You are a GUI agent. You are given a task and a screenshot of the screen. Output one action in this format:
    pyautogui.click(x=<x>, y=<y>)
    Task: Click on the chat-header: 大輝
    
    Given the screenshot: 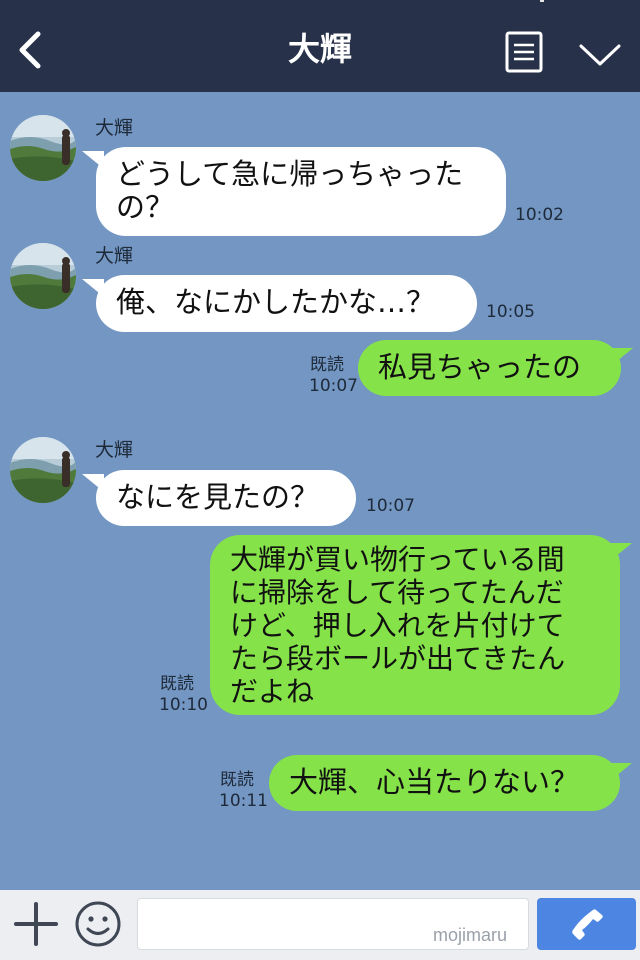 What is the action you would take?
    pyautogui.click(x=320, y=46)
    